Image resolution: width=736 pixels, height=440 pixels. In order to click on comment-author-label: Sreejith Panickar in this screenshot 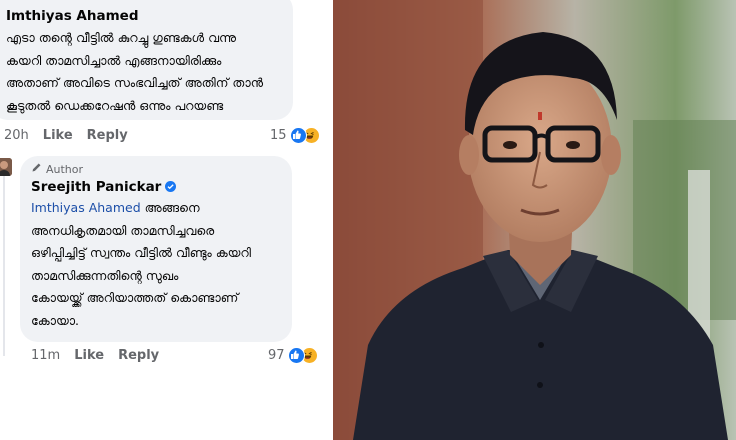, I will do `click(96, 187)`.